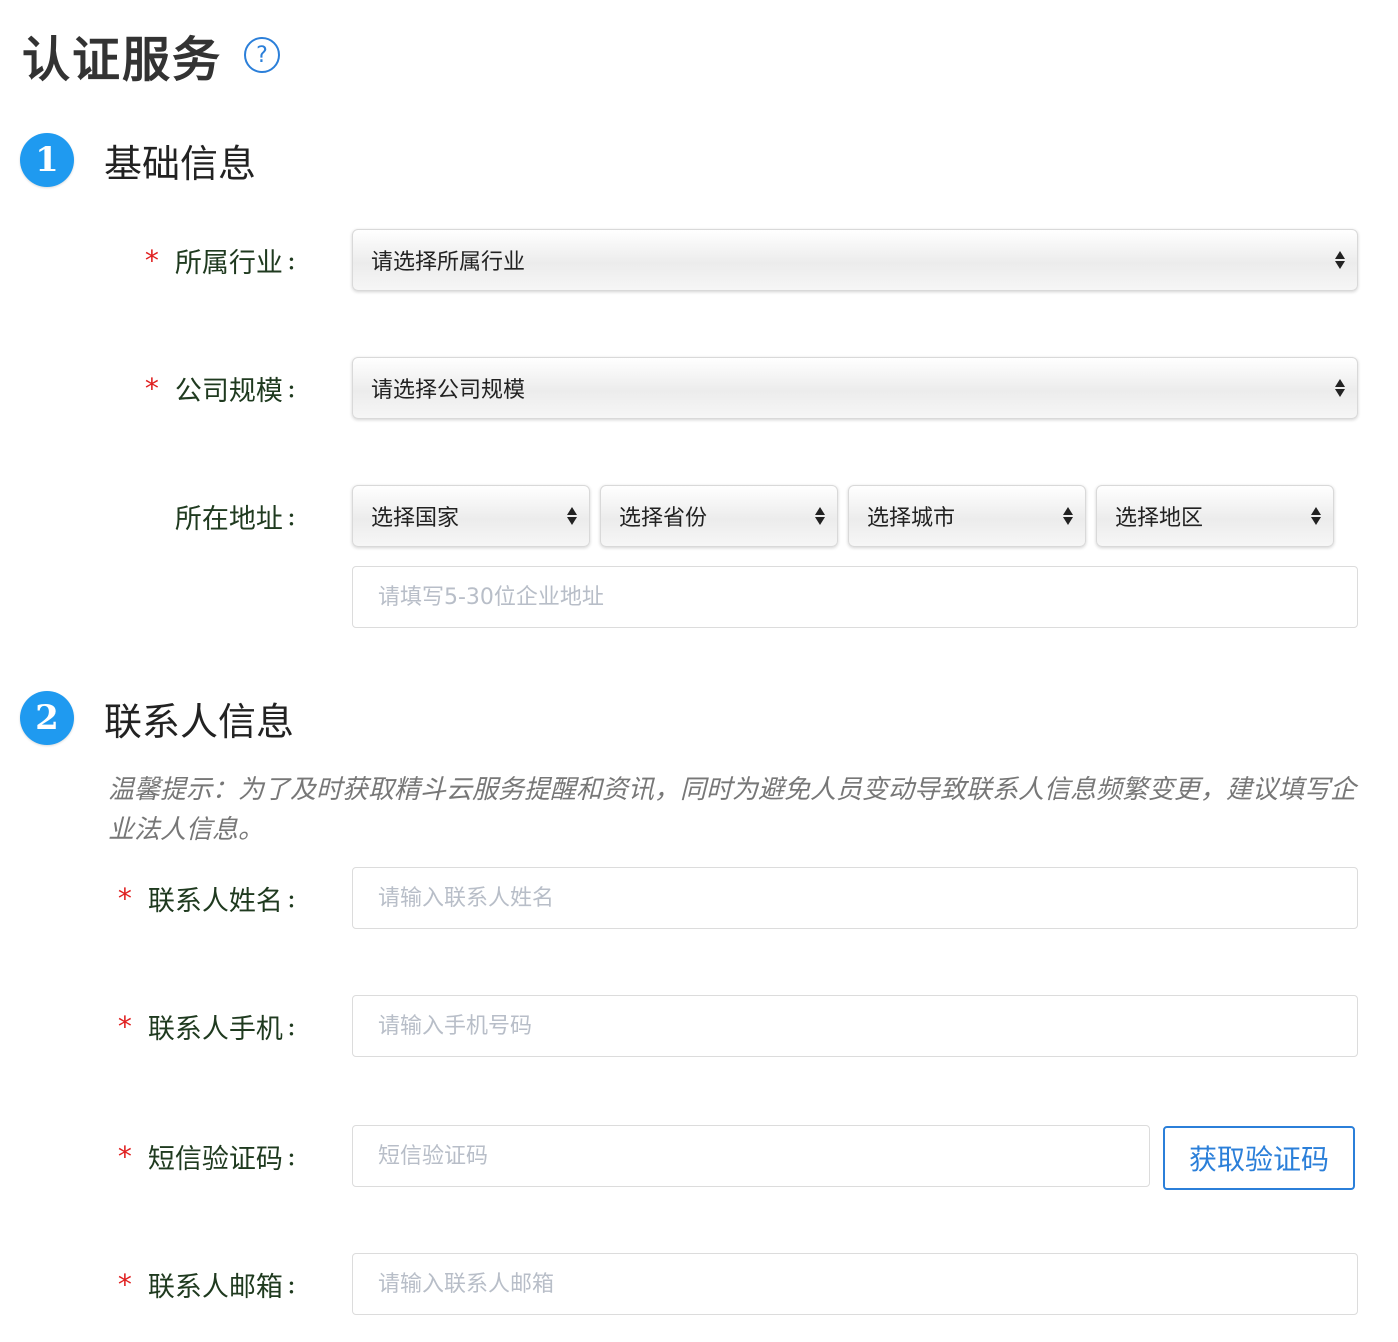  What do you see at coordinates (228, 519) in the screenshot?
I see `address-label-text: 所在地址` at bounding box center [228, 519].